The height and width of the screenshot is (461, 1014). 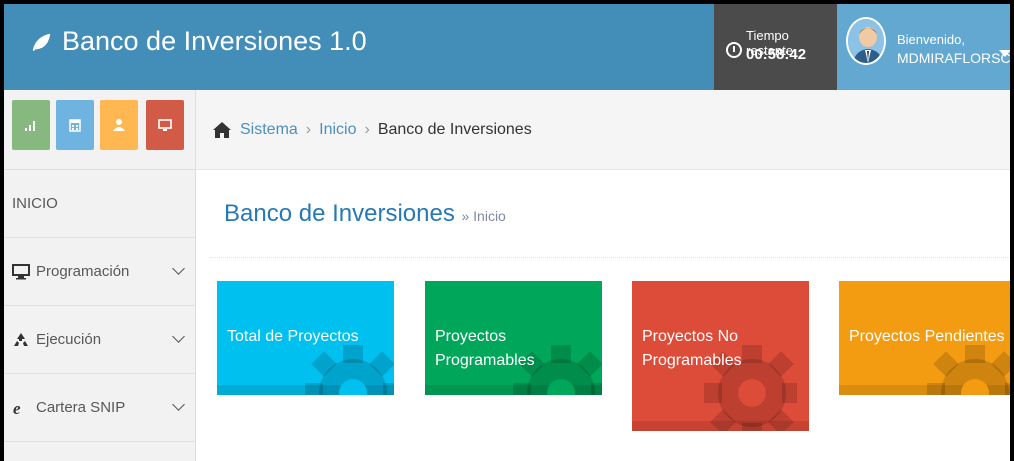 I want to click on user-avatar-icon, so click(x=866, y=41).